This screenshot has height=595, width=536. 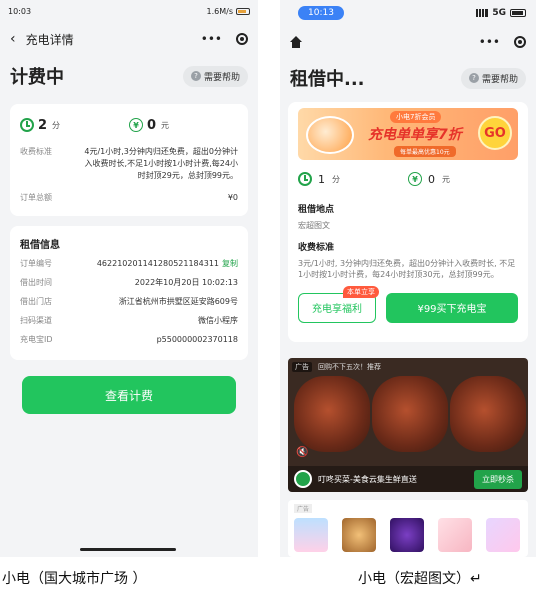 I want to click on status-bar: 10:13 5G, so click(x=408, y=13).